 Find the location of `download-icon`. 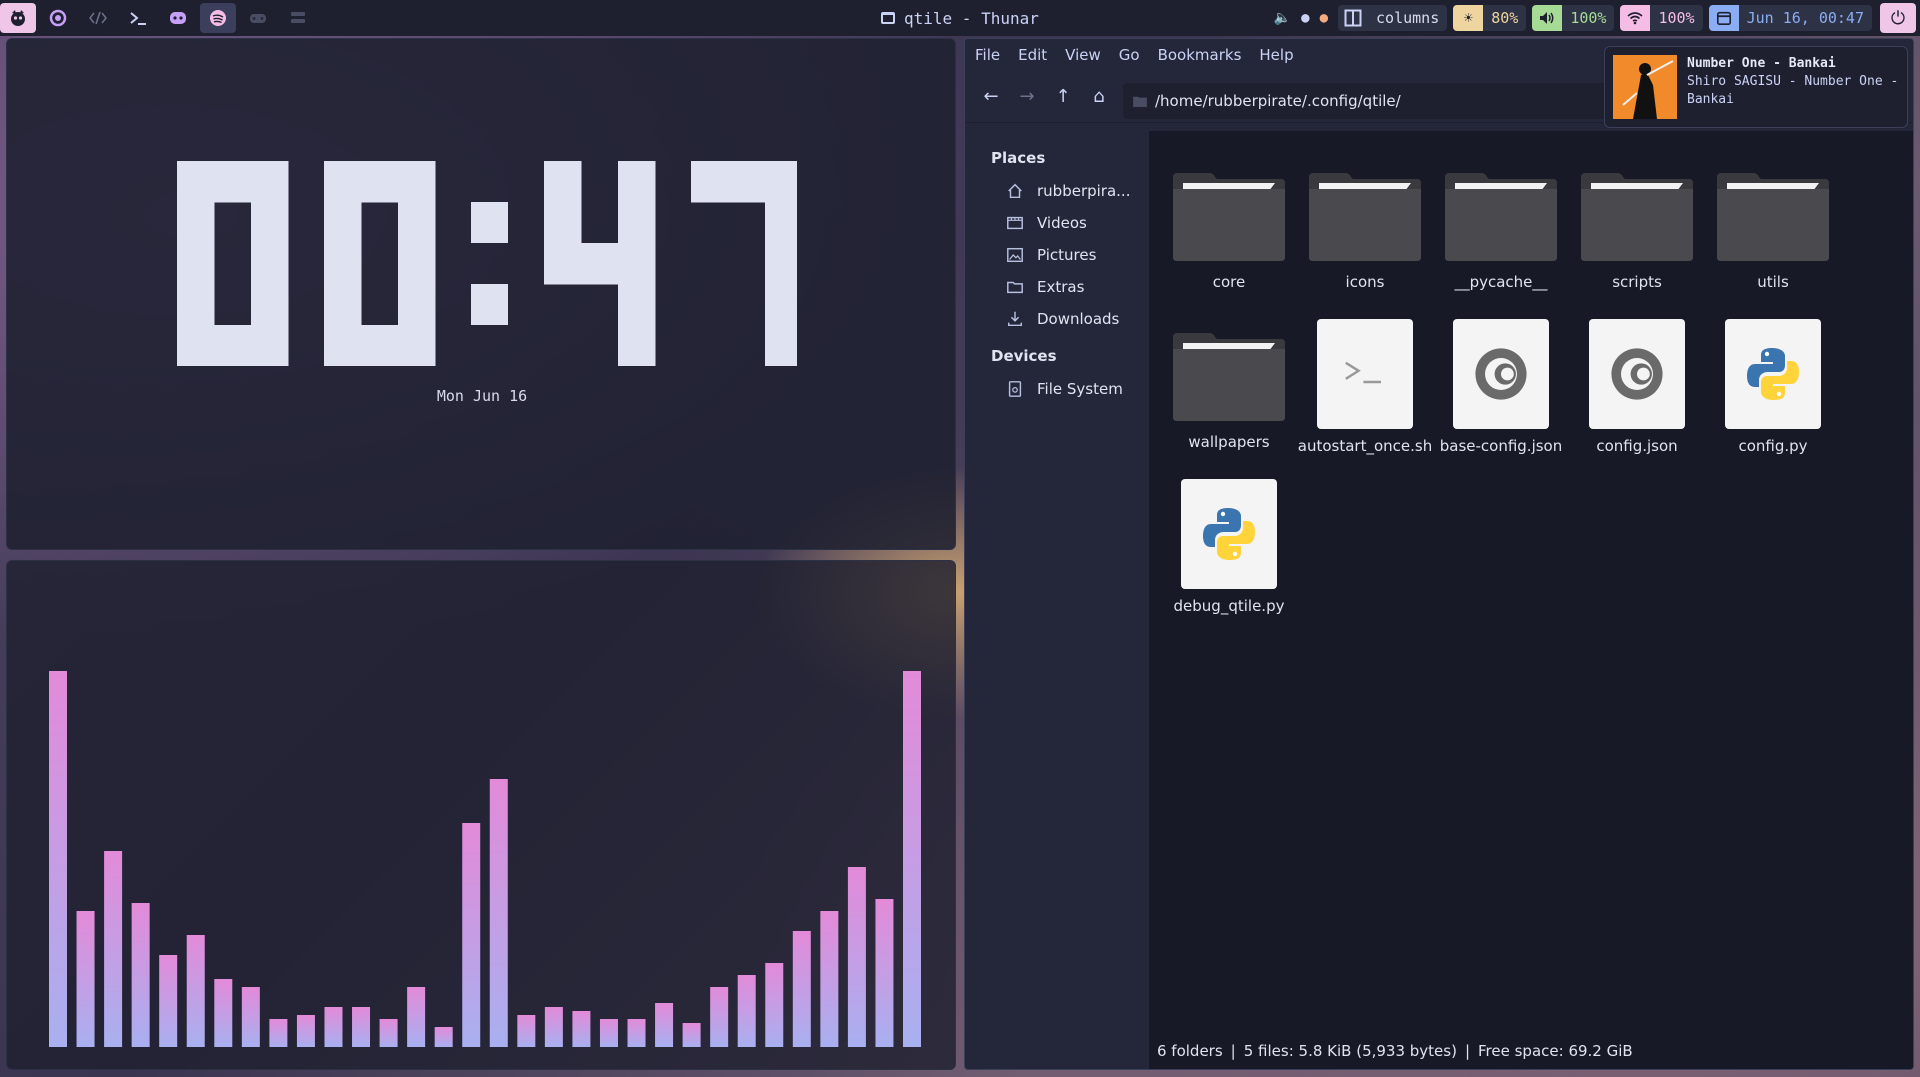

download-icon is located at coordinates (1015, 319).